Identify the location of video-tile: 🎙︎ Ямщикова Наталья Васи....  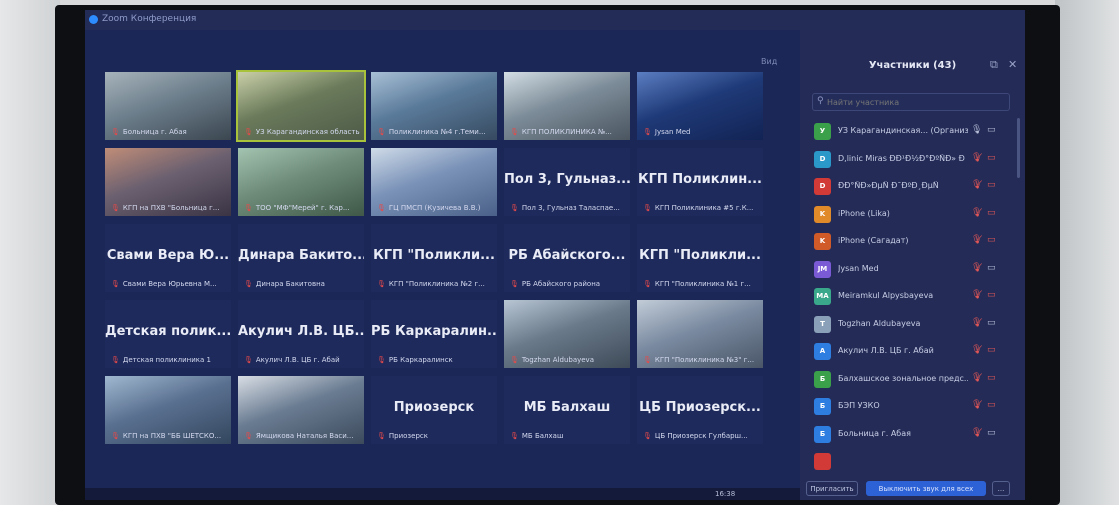
(301, 410).